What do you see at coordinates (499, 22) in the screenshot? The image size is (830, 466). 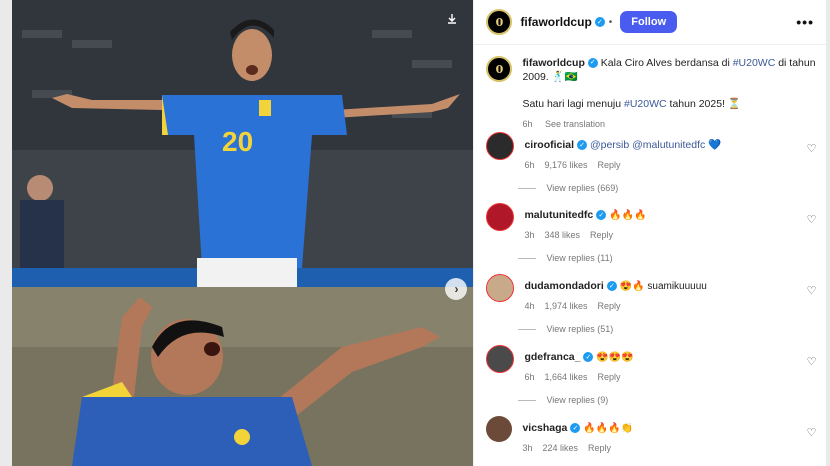 I see `account-avatar: 0` at bounding box center [499, 22].